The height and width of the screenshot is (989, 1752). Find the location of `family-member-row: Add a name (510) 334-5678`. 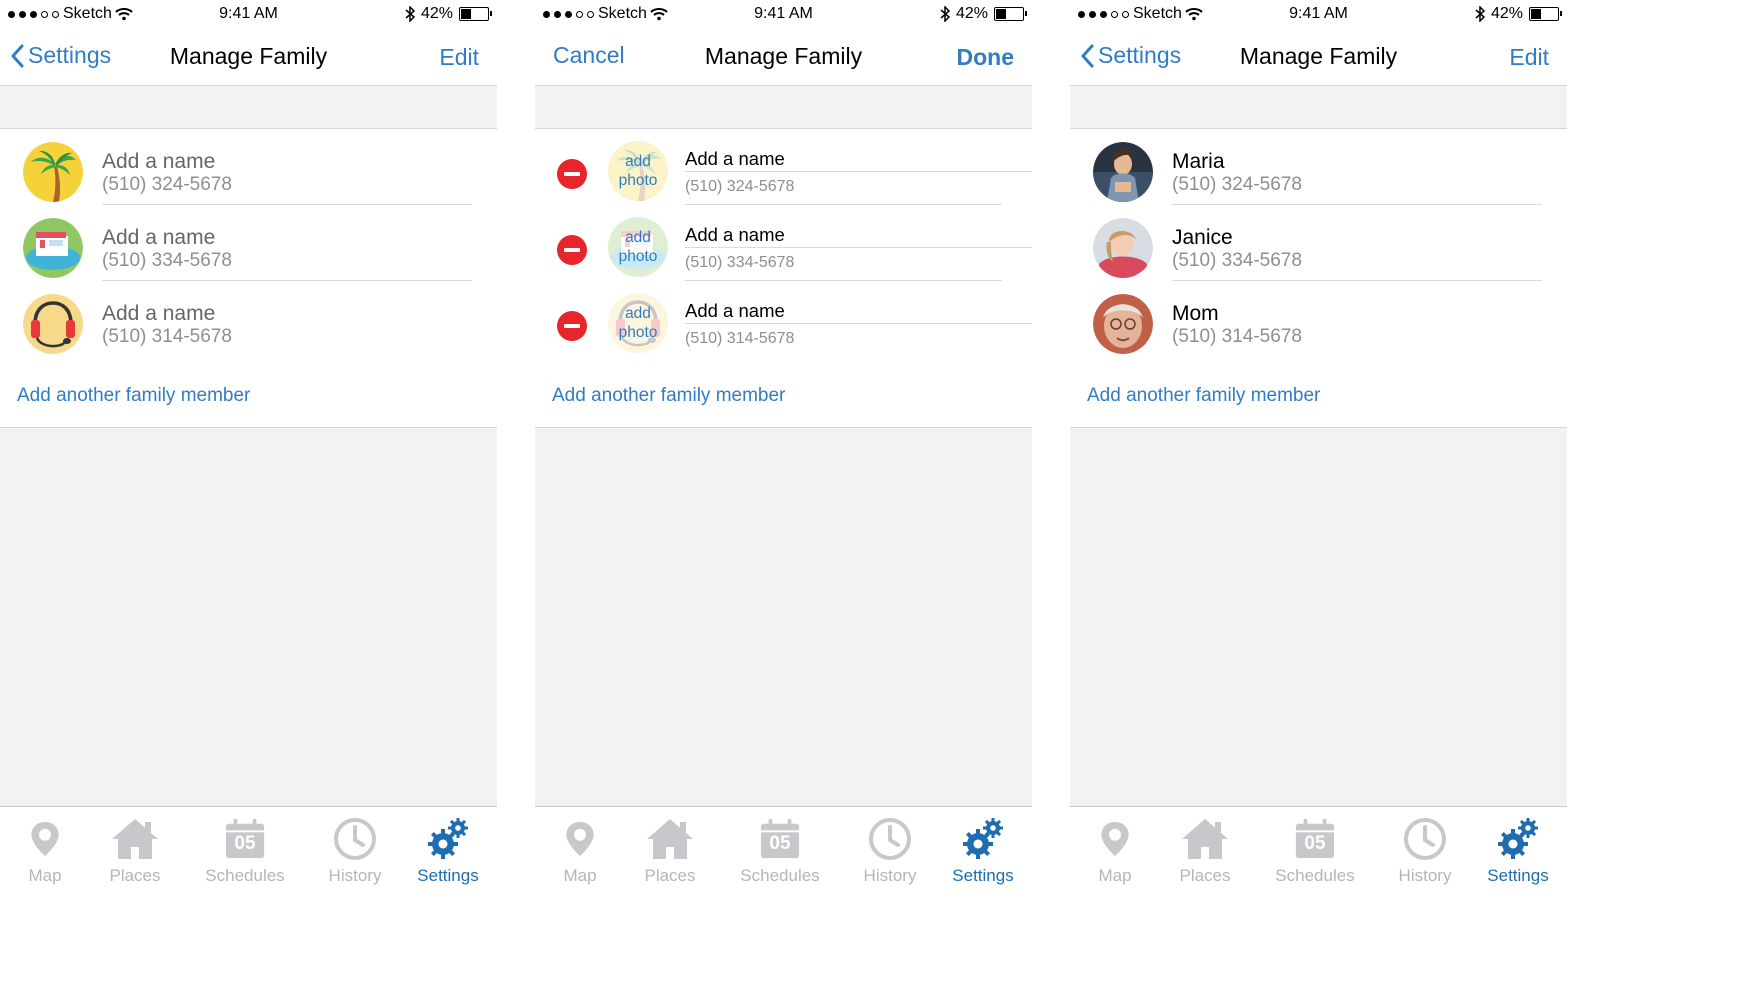

family-member-row: Add a name (510) 334-5678 is located at coordinates (248, 243).